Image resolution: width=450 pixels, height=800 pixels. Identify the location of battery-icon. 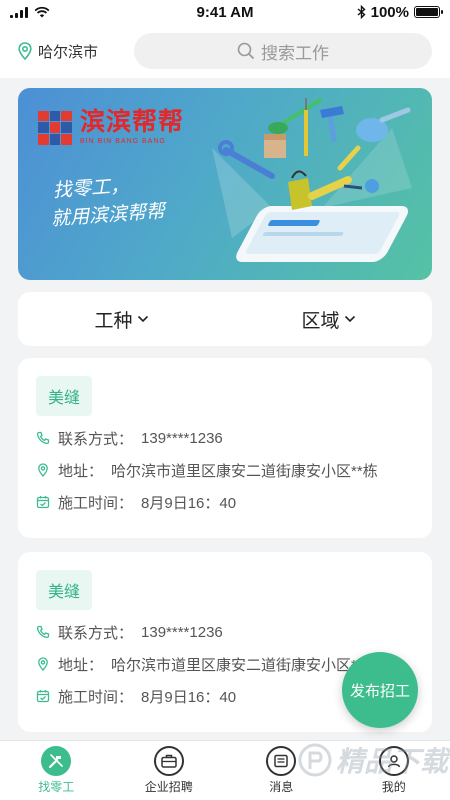
(428, 12).